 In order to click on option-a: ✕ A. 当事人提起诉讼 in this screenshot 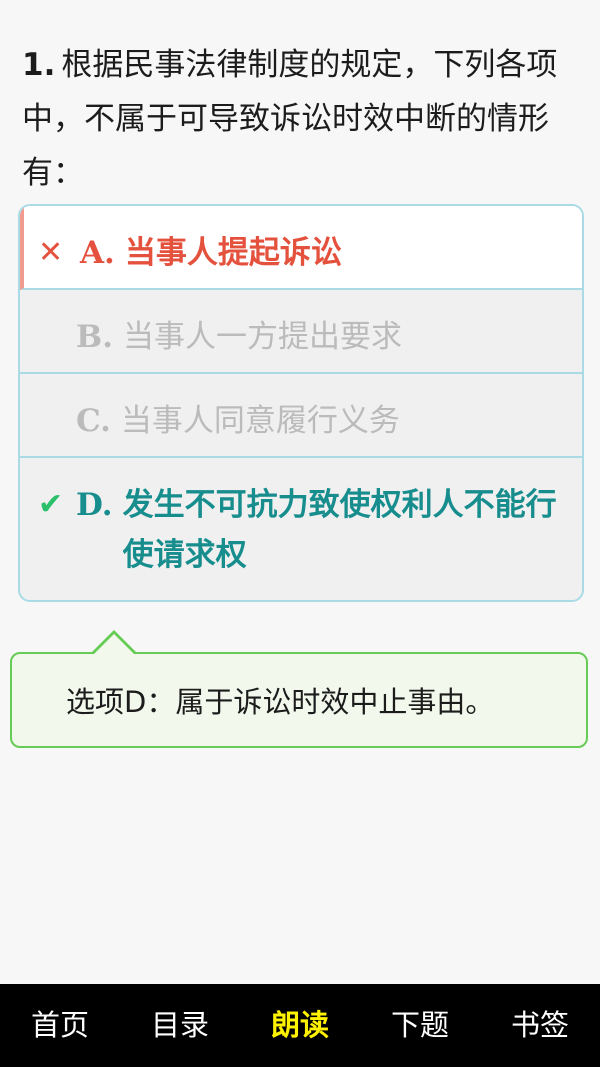, I will do `click(301, 248)`.